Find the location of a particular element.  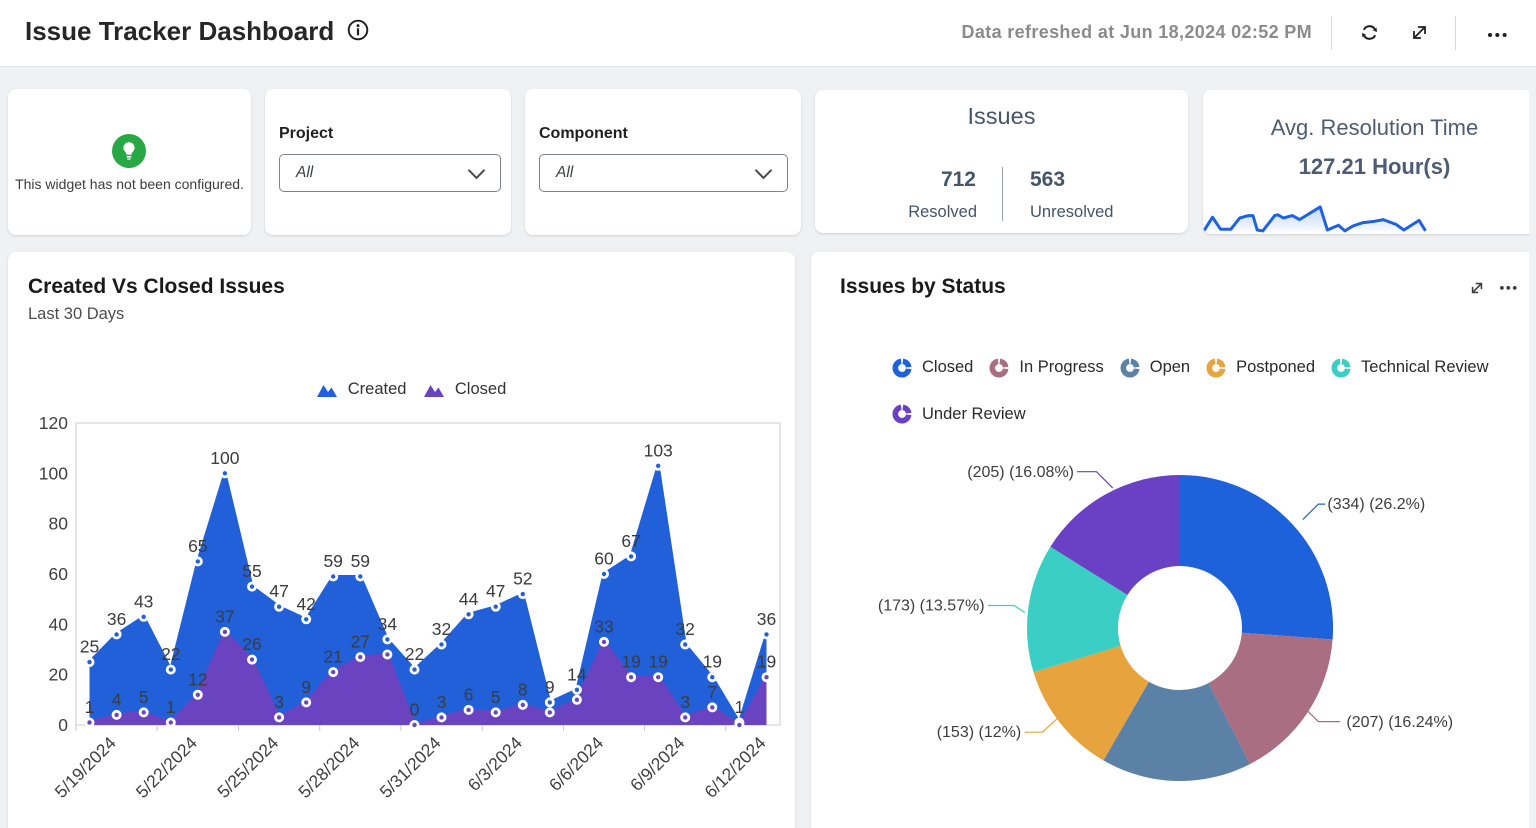

svg-text: 14 is located at coordinates (577, 674).